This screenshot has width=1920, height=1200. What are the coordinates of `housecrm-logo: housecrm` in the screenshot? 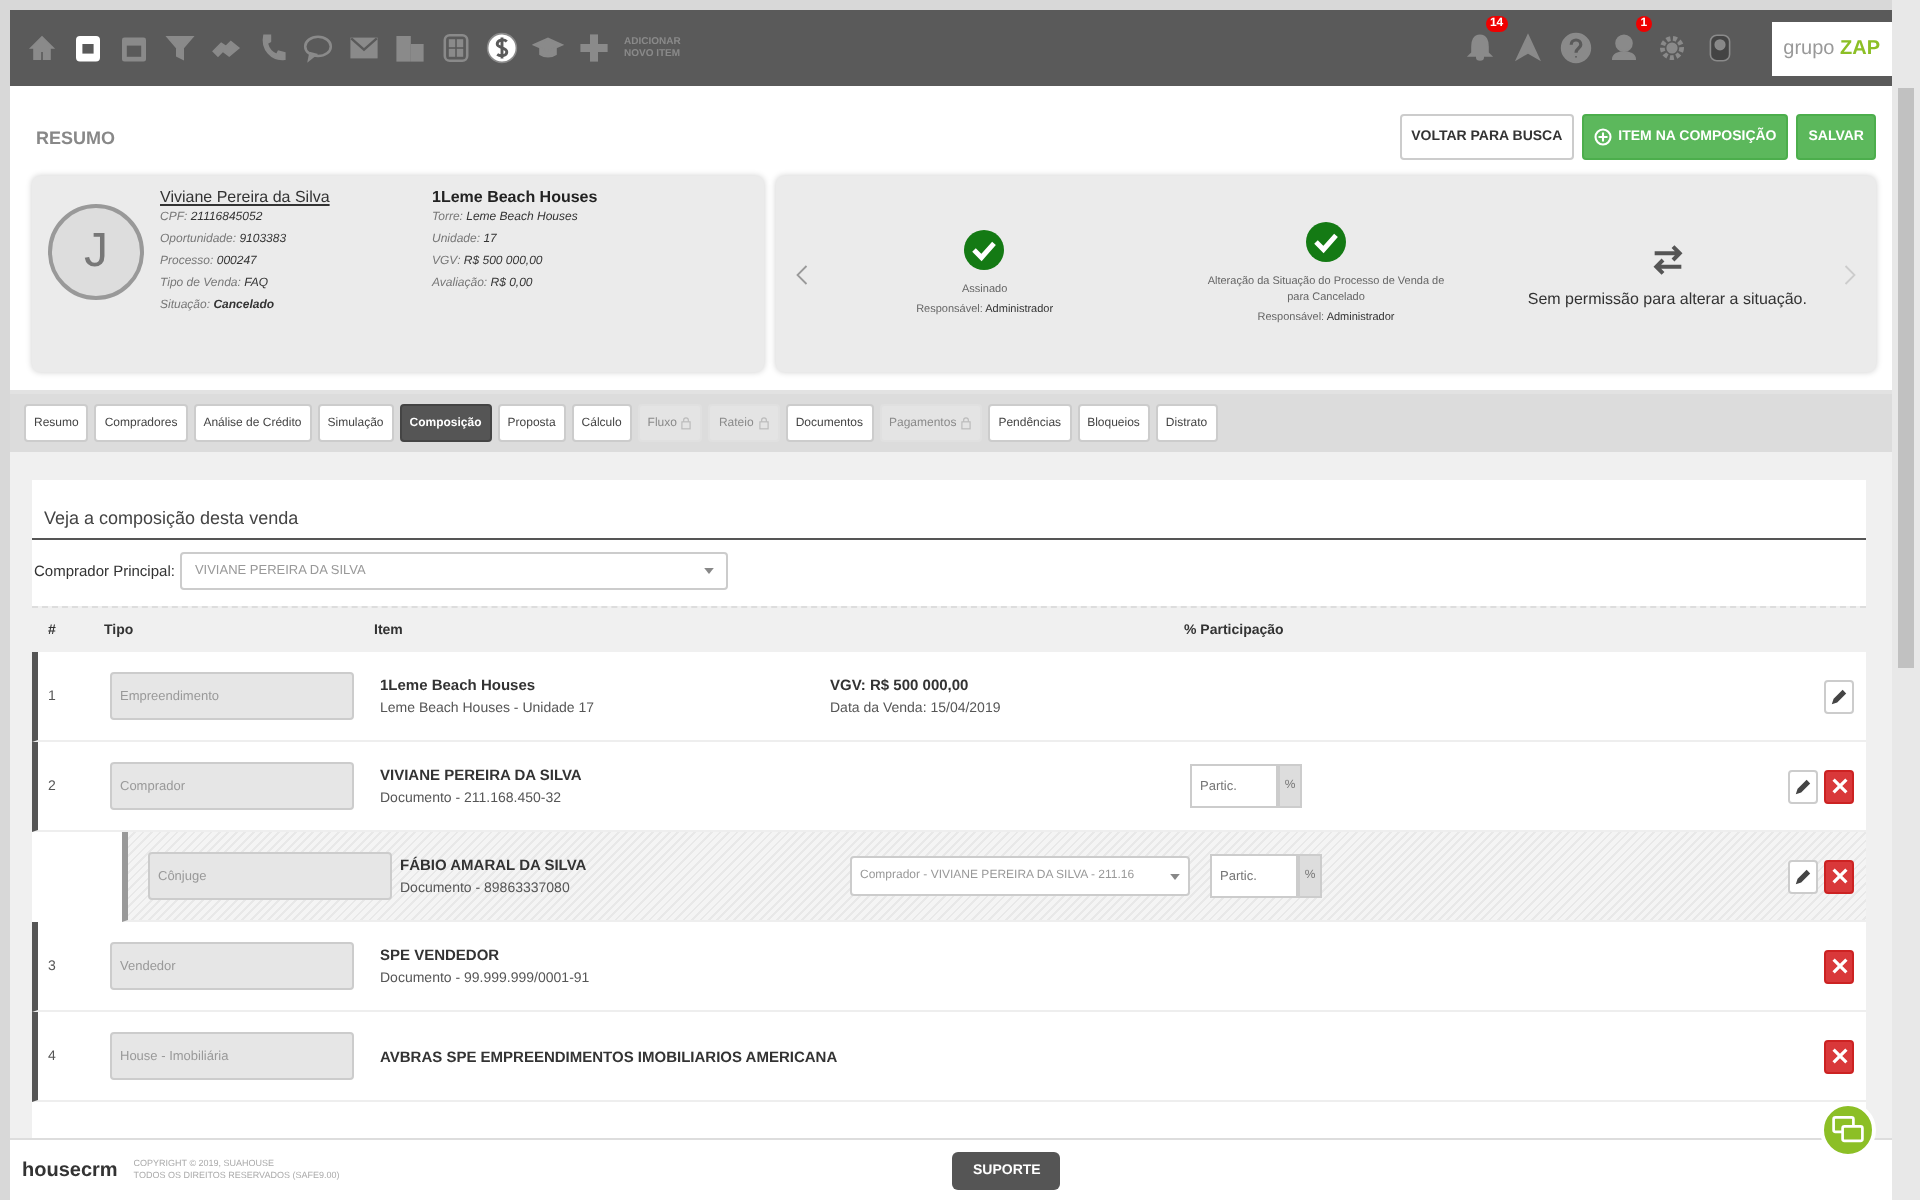 It's located at (70, 1170).